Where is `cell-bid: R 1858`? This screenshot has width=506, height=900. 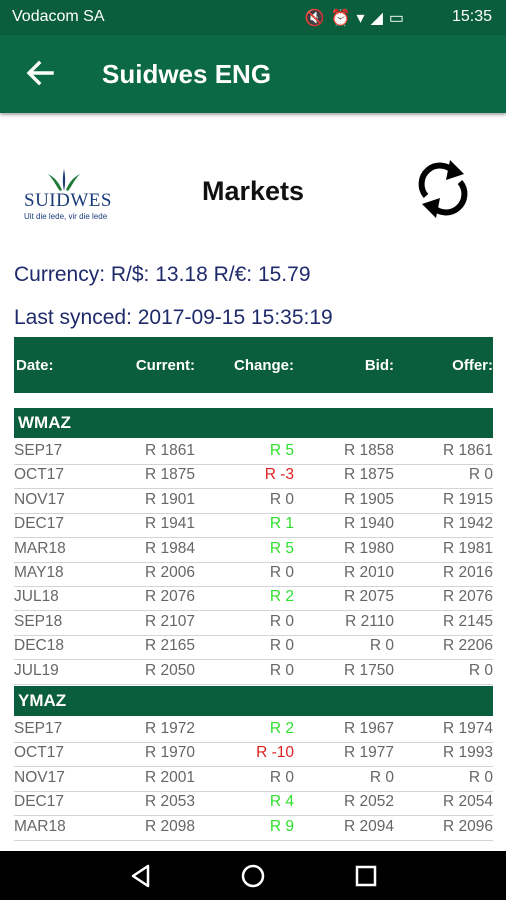
cell-bid: R 1858 is located at coordinates (369, 450).